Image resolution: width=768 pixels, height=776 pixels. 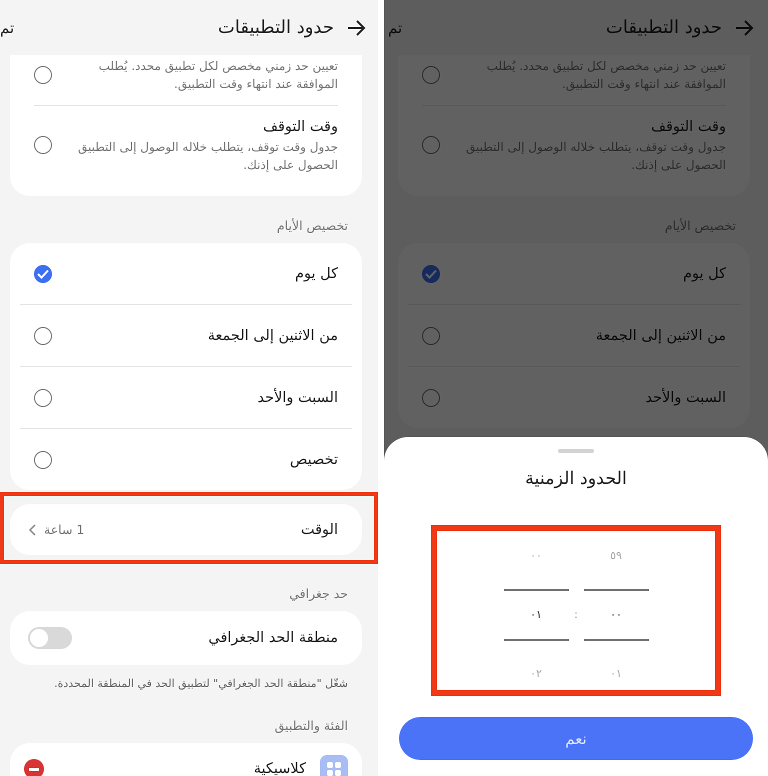 What do you see at coordinates (616, 556) in the screenshot?
I see `picker-value: ٥٩` at bounding box center [616, 556].